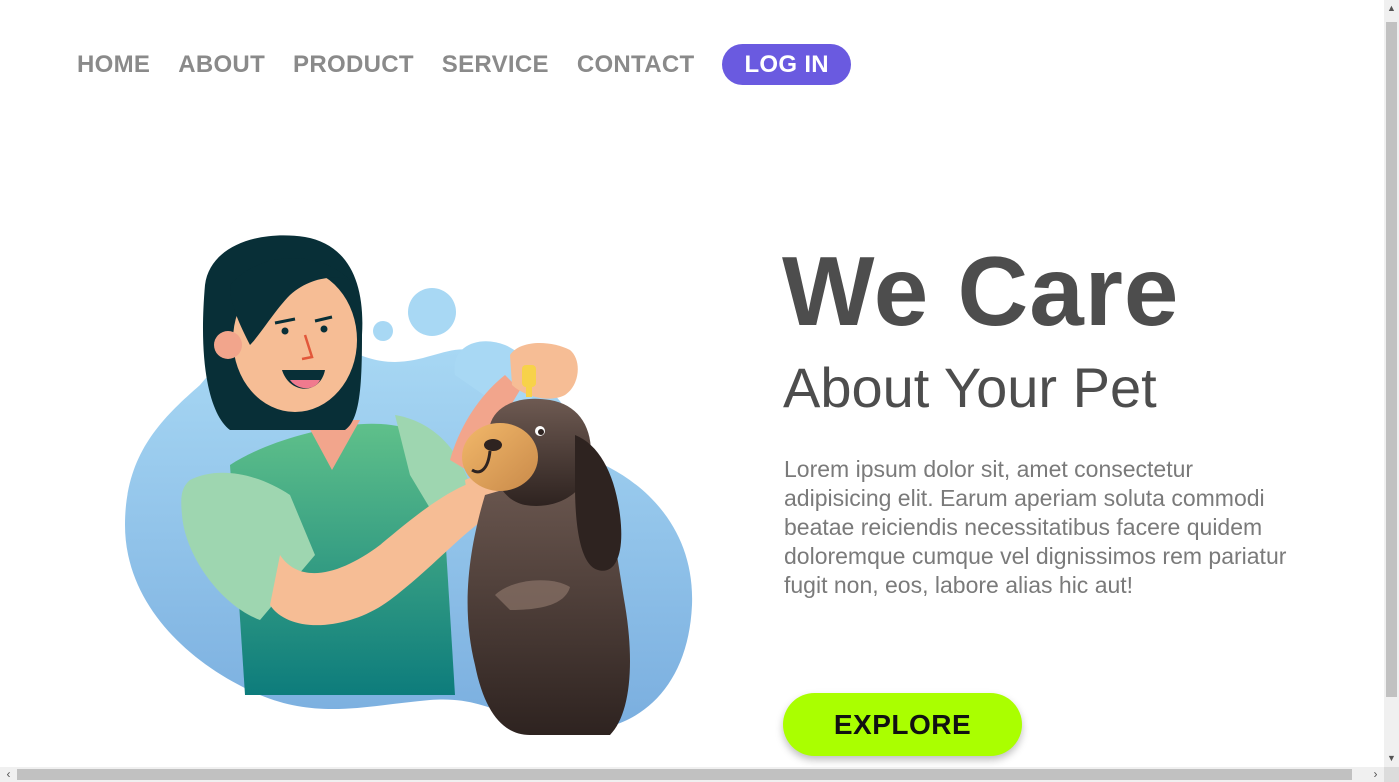  I want to click on vertical-scrollbar: ▲ ▼, so click(1391, 383).